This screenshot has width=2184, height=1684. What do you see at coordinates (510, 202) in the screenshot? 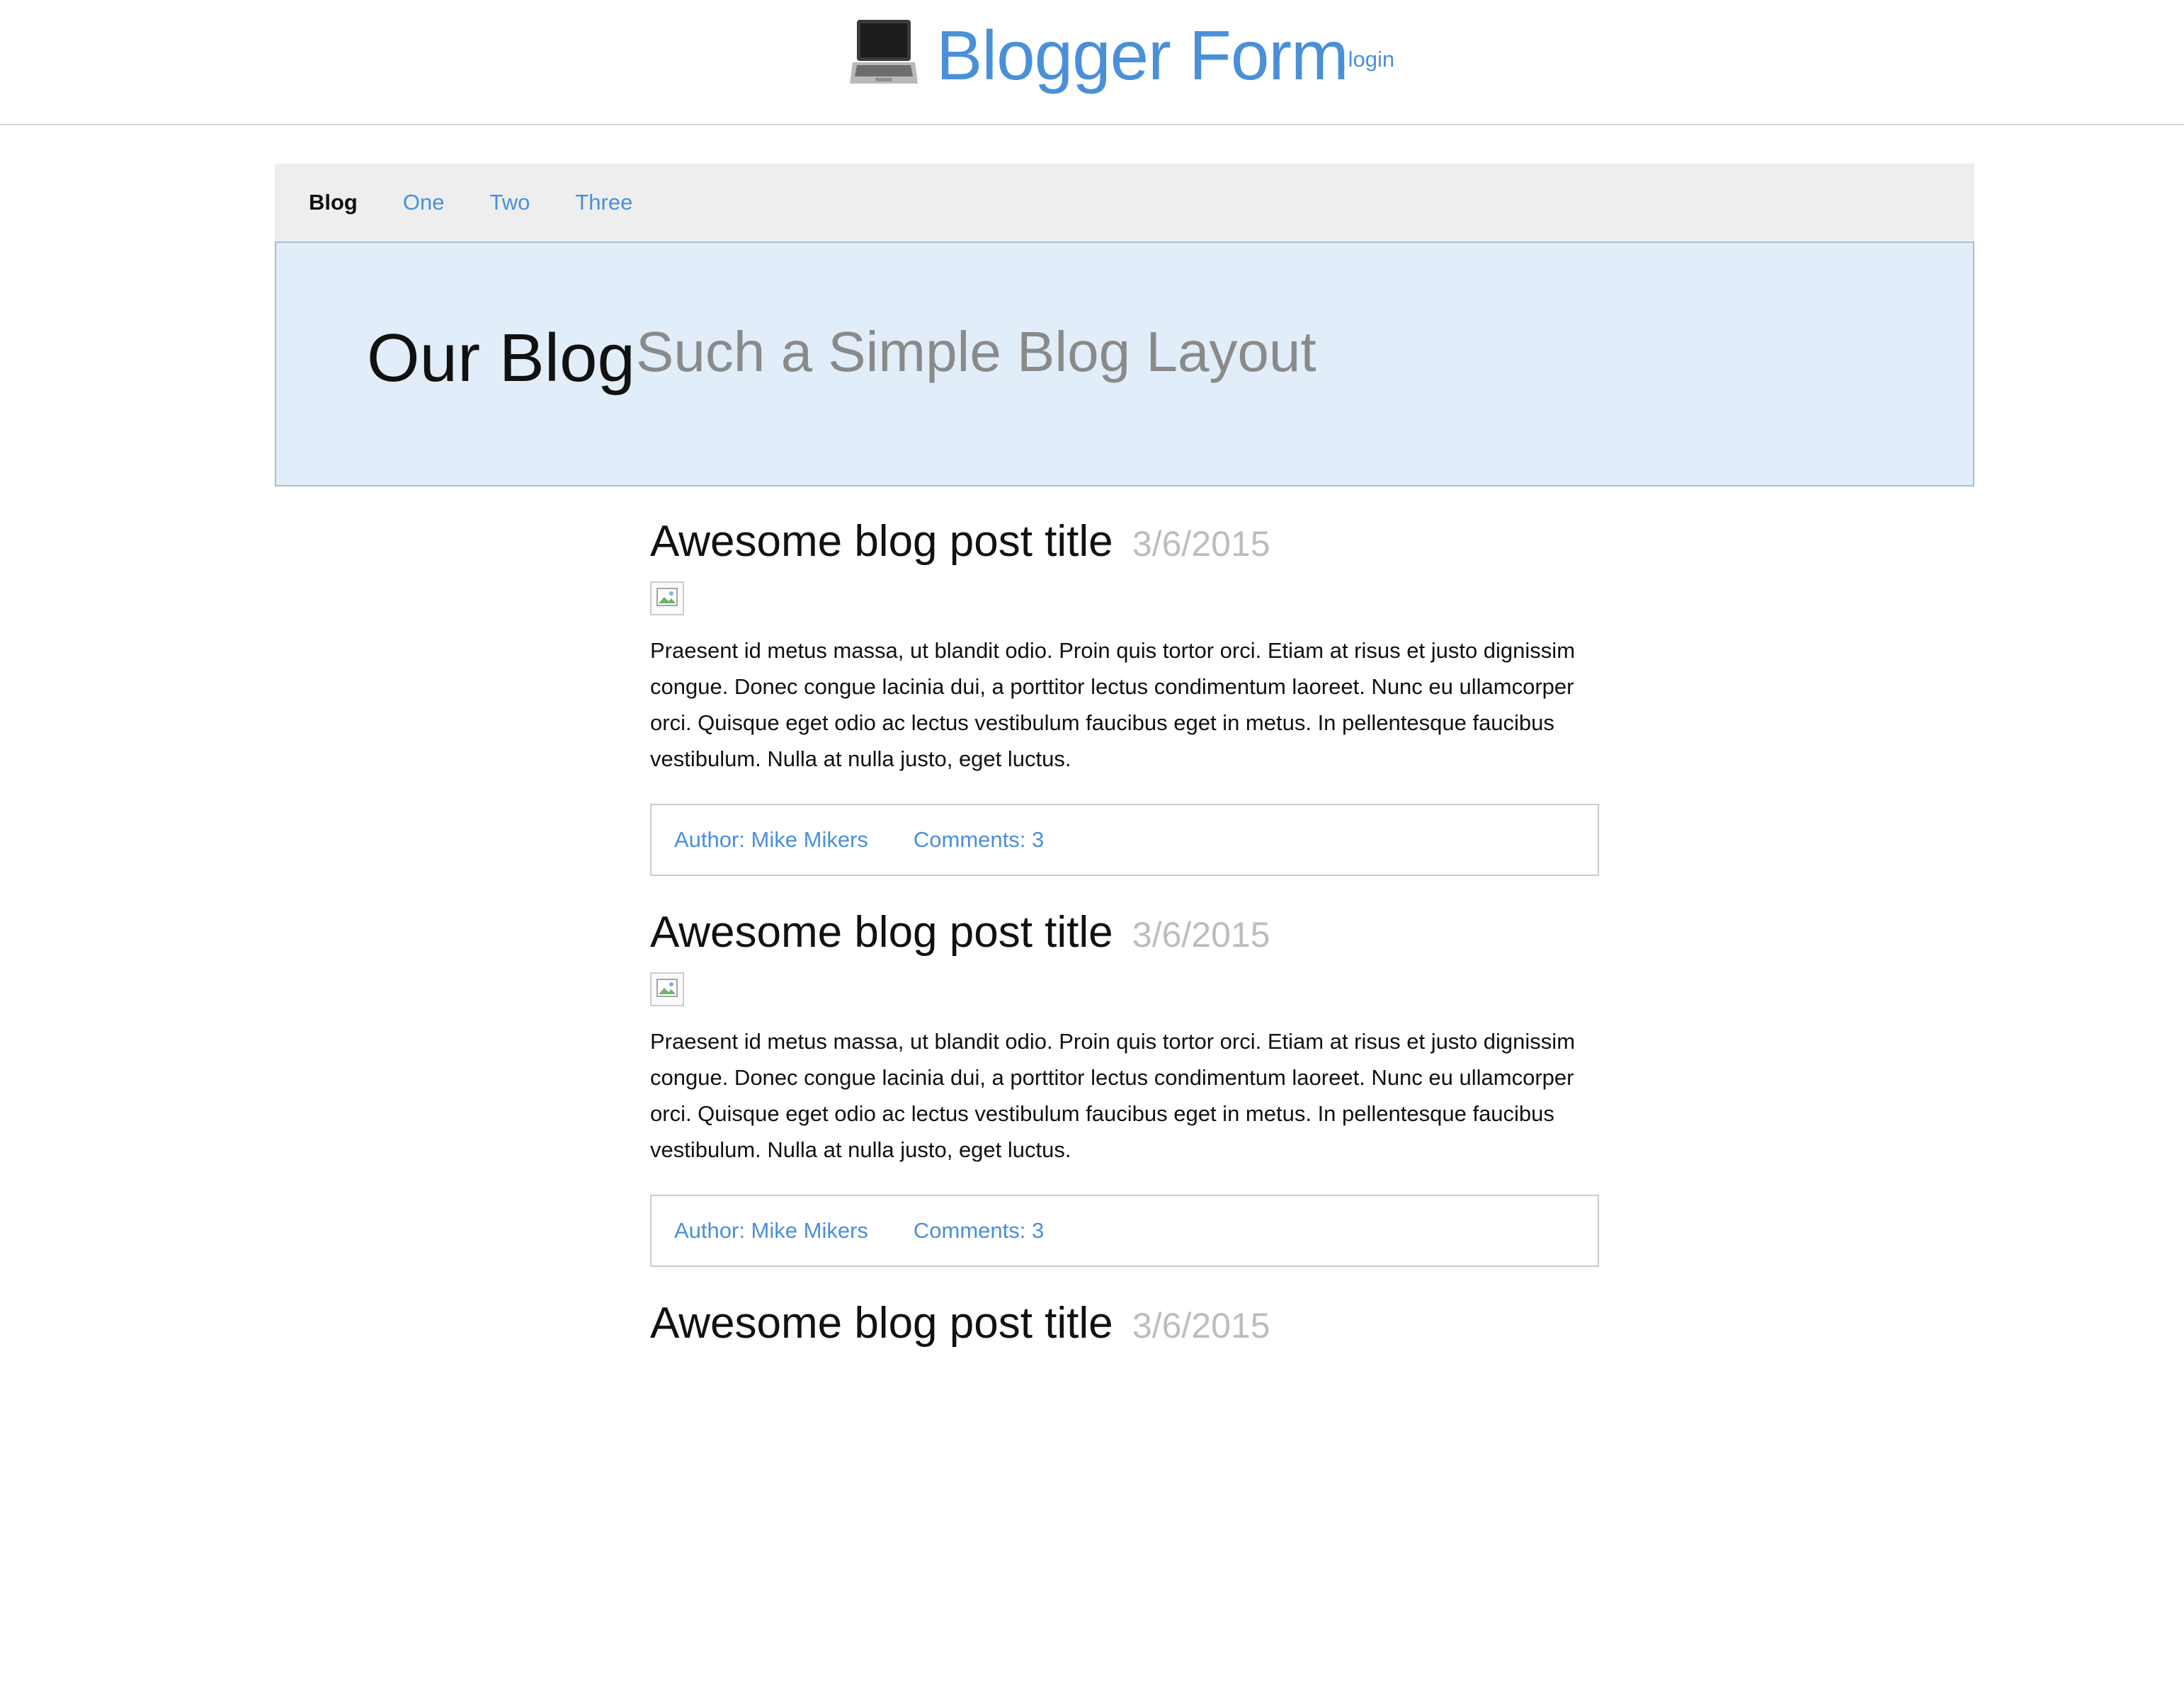
I see `nav-item-two: Two` at bounding box center [510, 202].